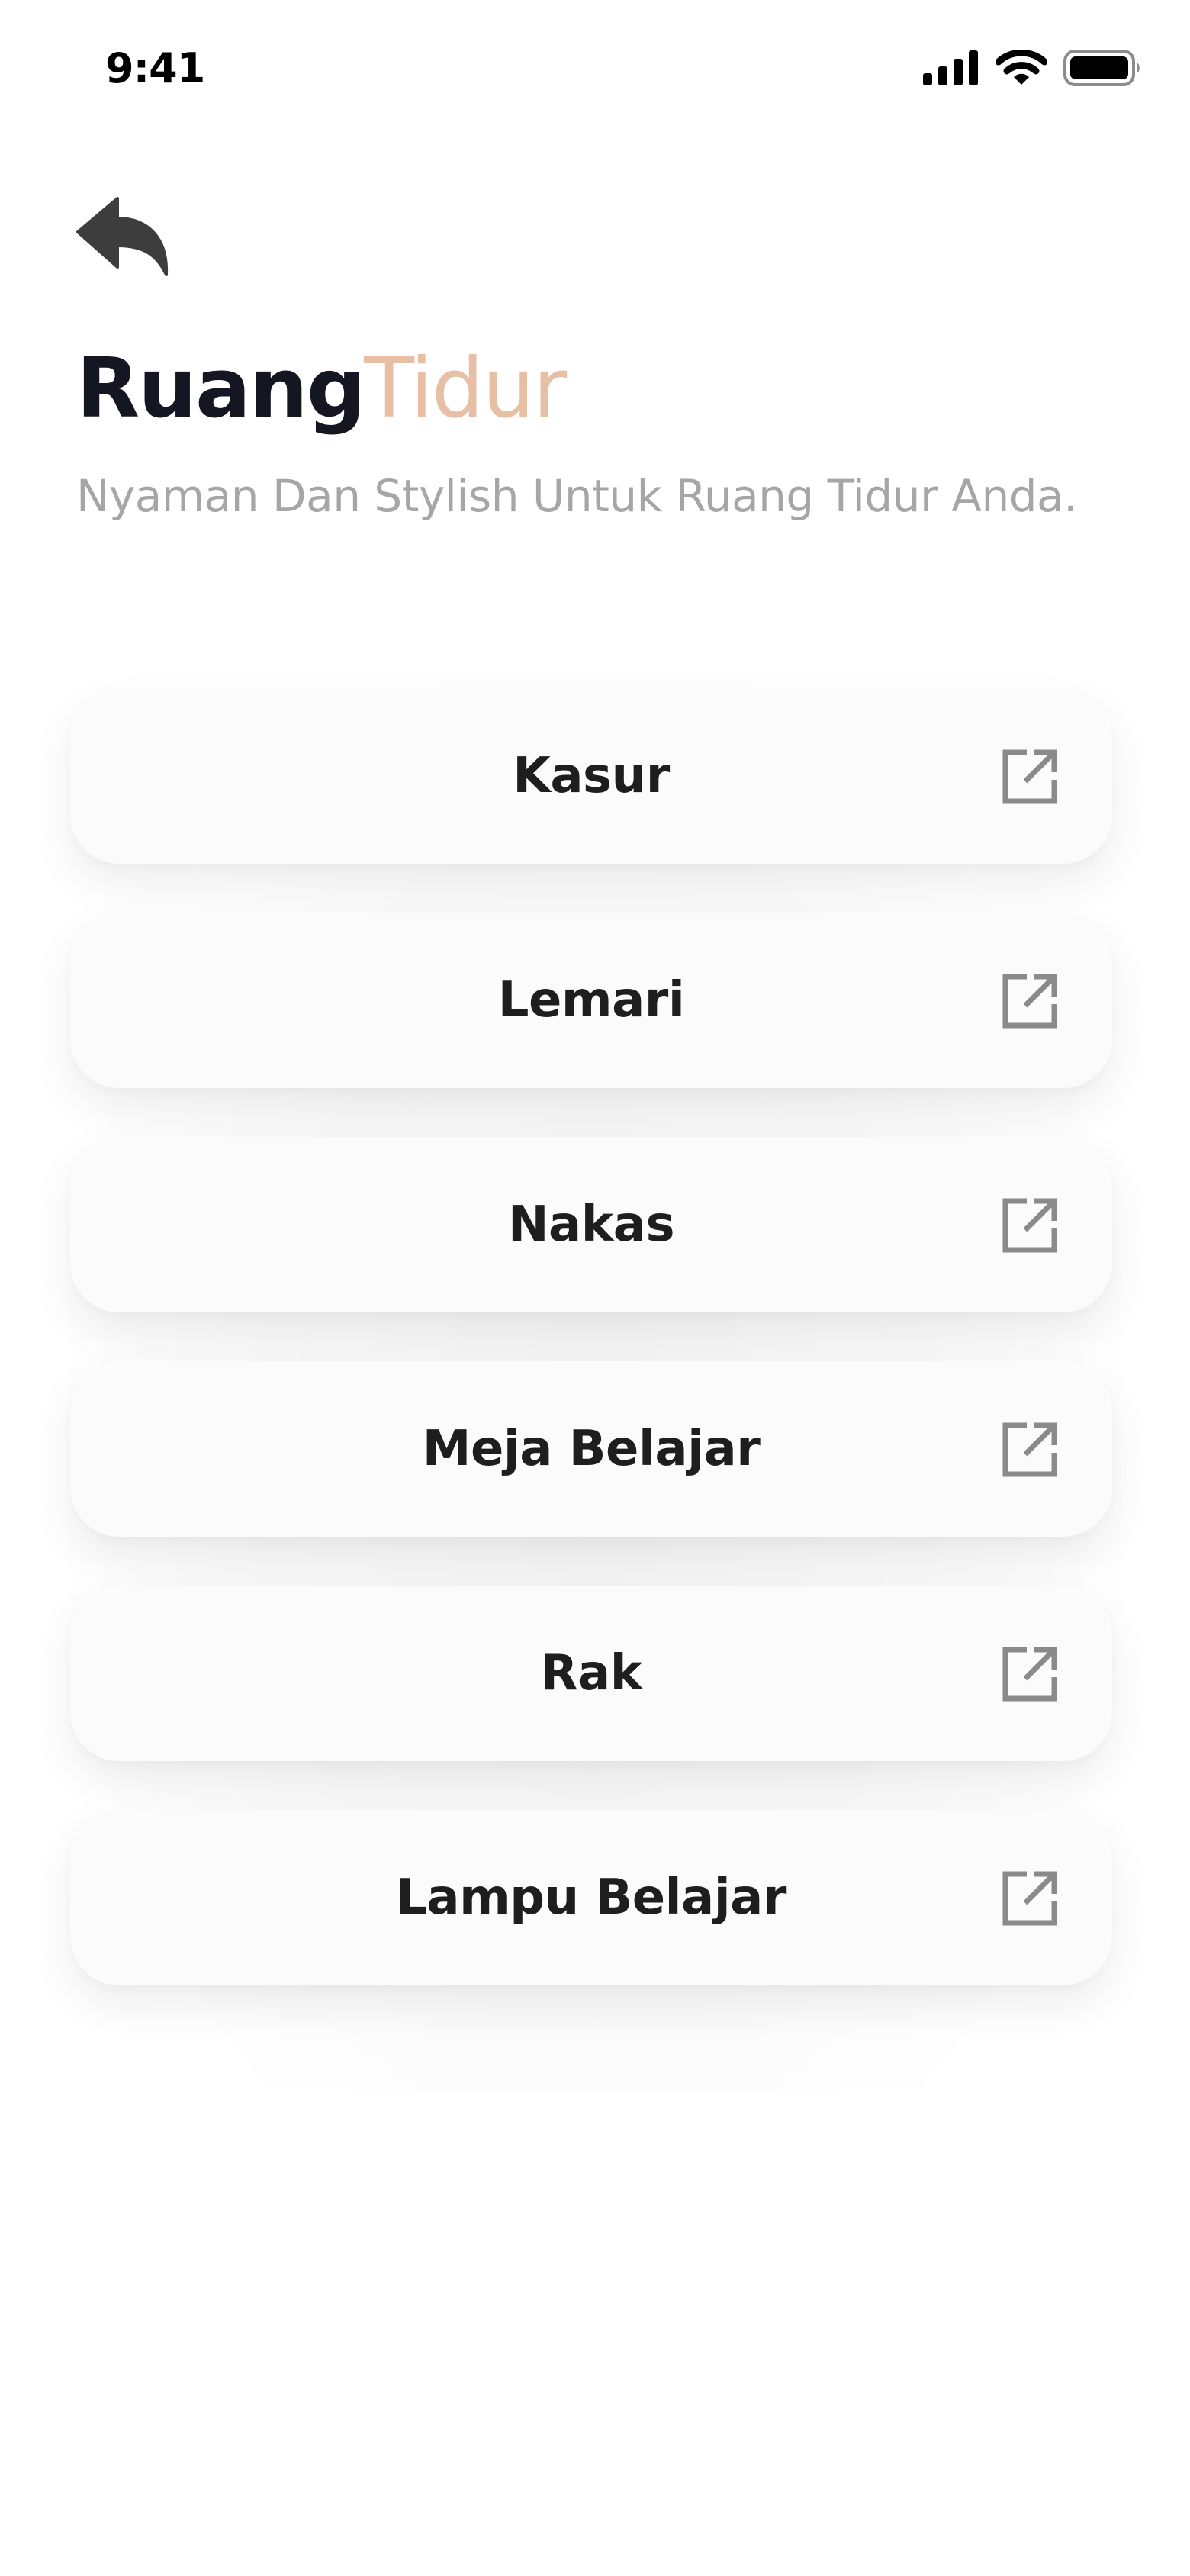 The width and height of the screenshot is (1190, 2576). Describe the element at coordinates (155, 68) in the screenshot. I see `status-time: 9:41` at that location.